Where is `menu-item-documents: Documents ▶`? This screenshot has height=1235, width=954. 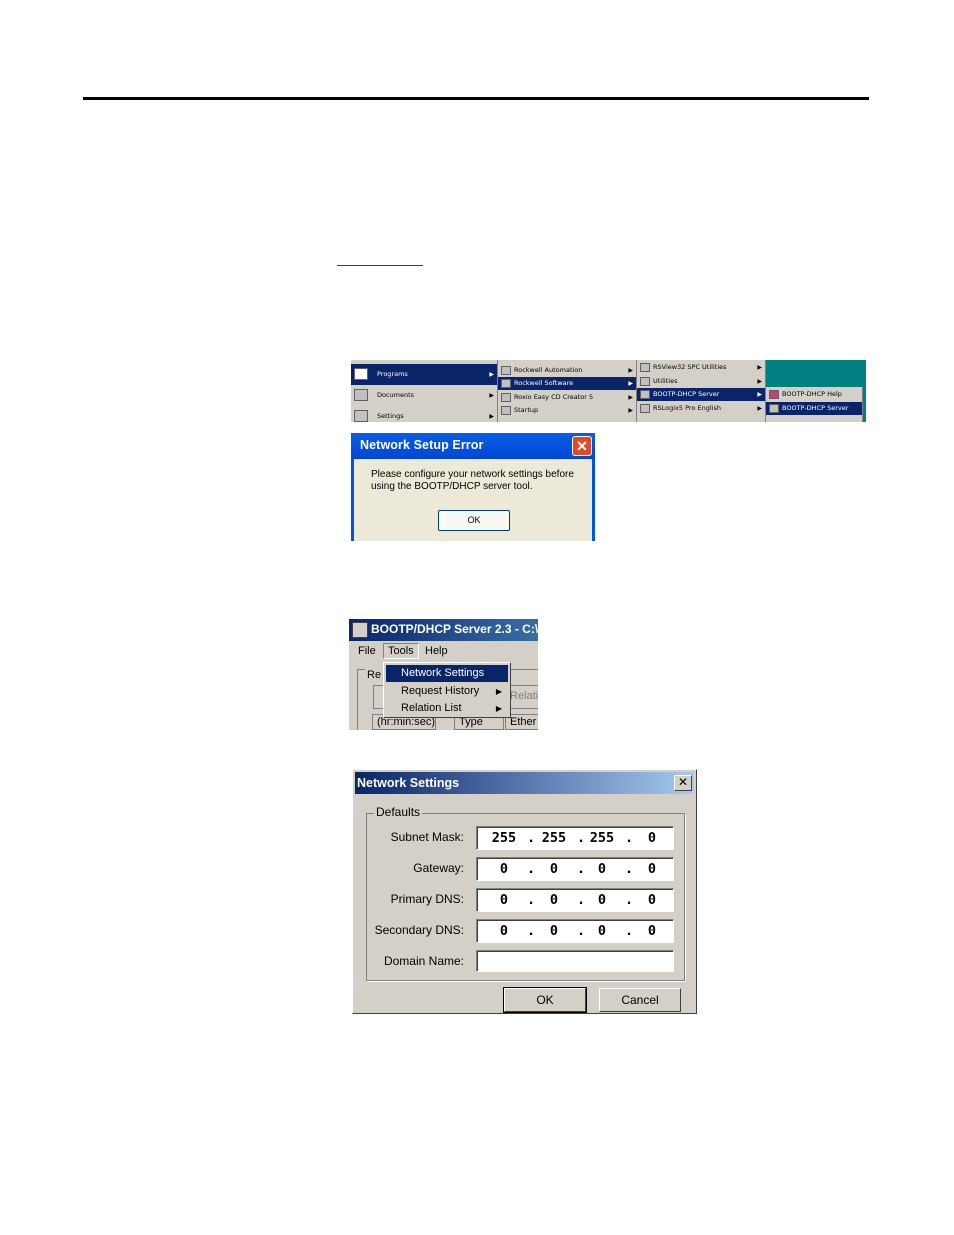
menu-item-documents: Documents ▶ is located at coordinates (424, 395).